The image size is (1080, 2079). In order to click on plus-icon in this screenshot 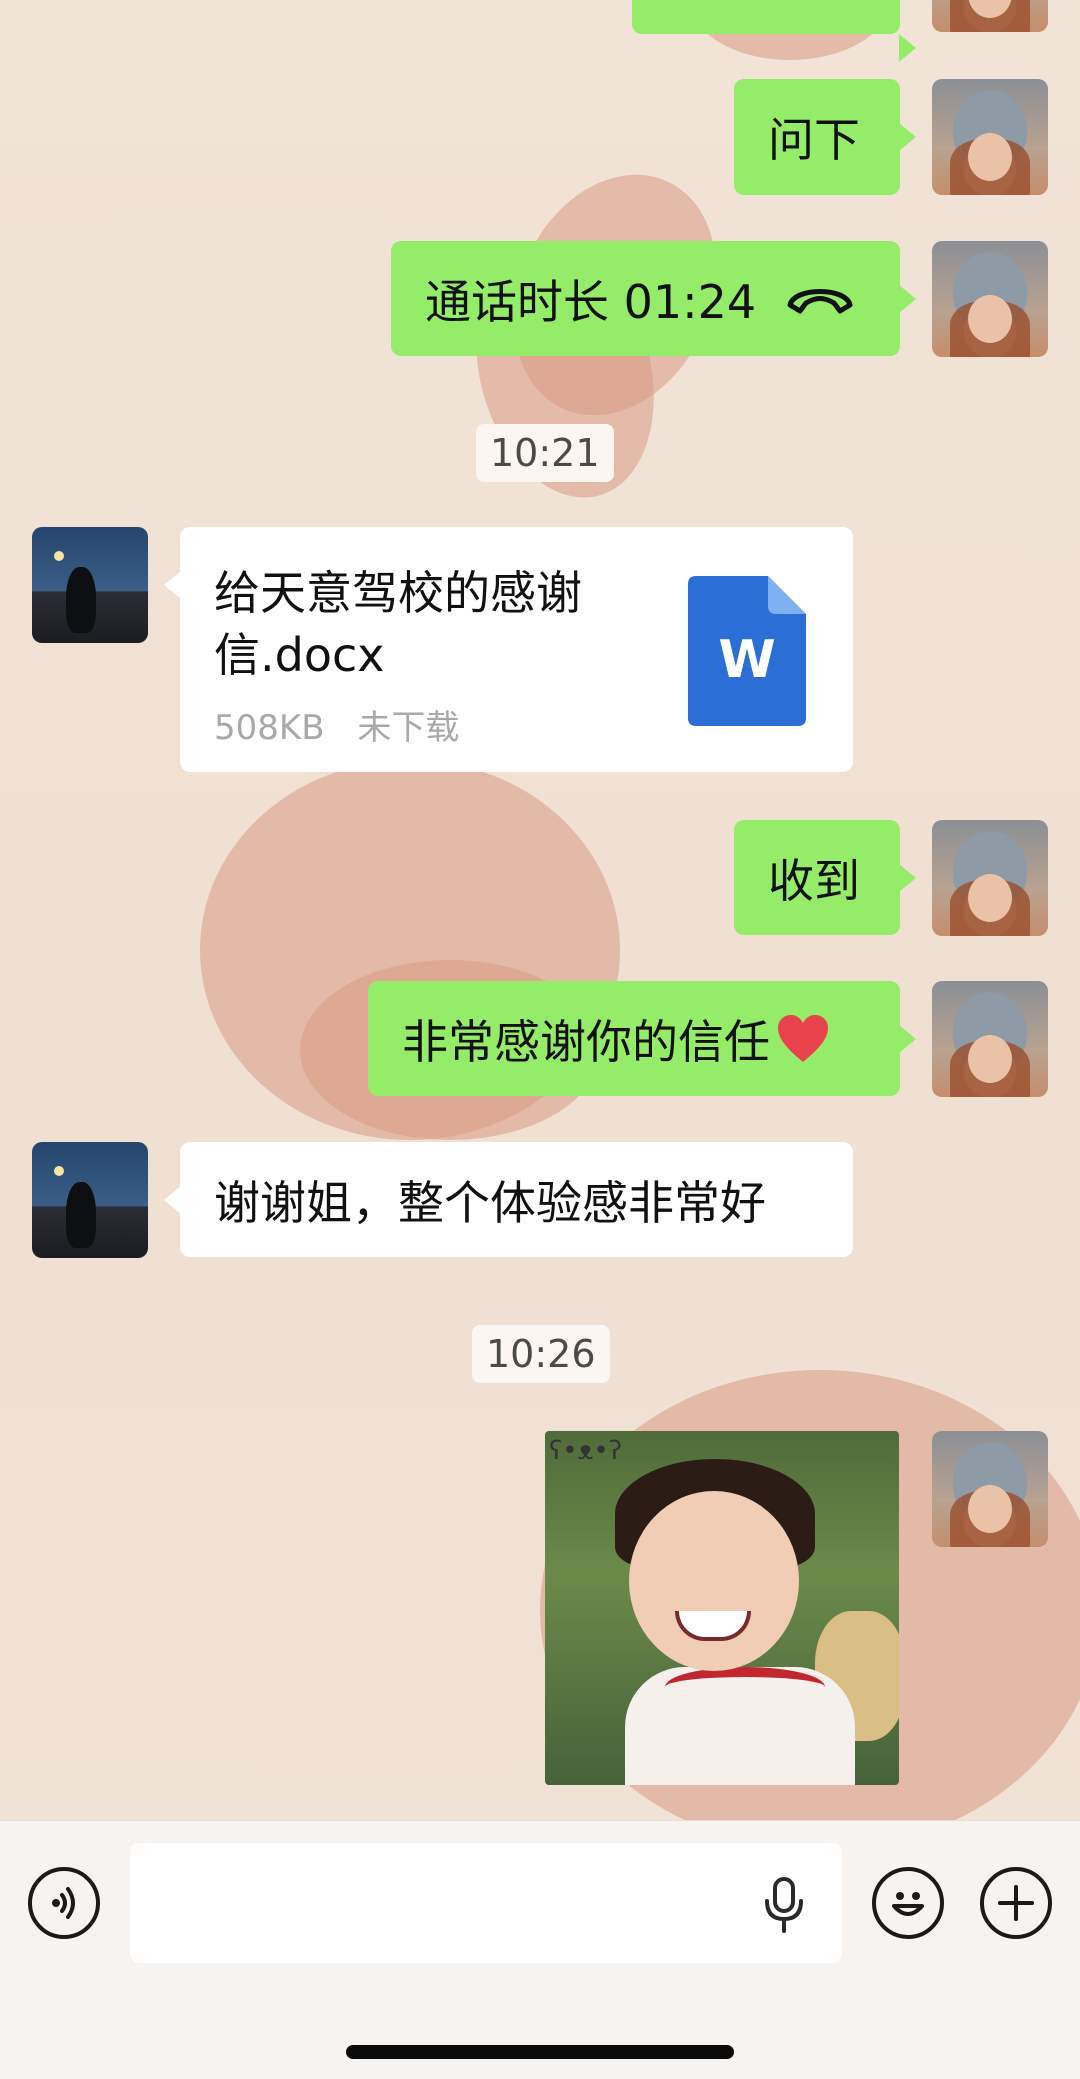, I will do `click(1016, 1903)`.